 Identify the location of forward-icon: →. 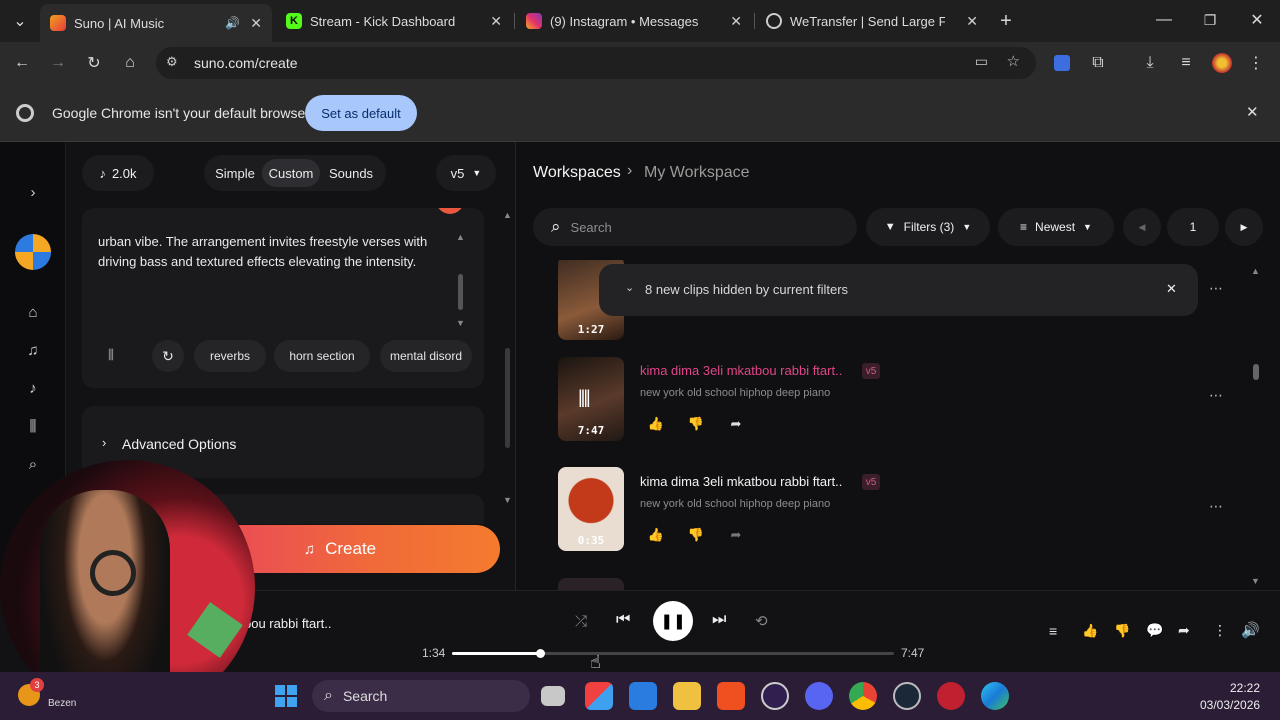
(58, 63).